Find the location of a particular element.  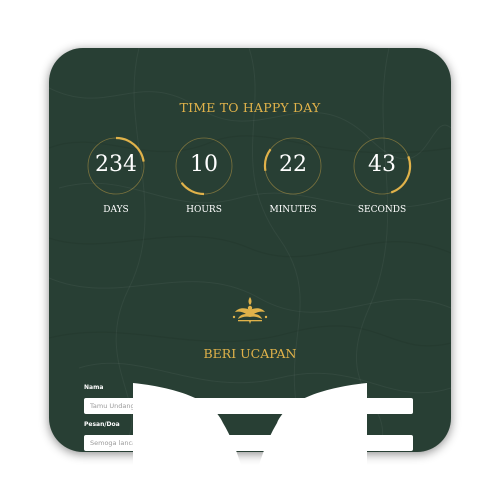

days-value: 234 is located at coordinates (116, 164).